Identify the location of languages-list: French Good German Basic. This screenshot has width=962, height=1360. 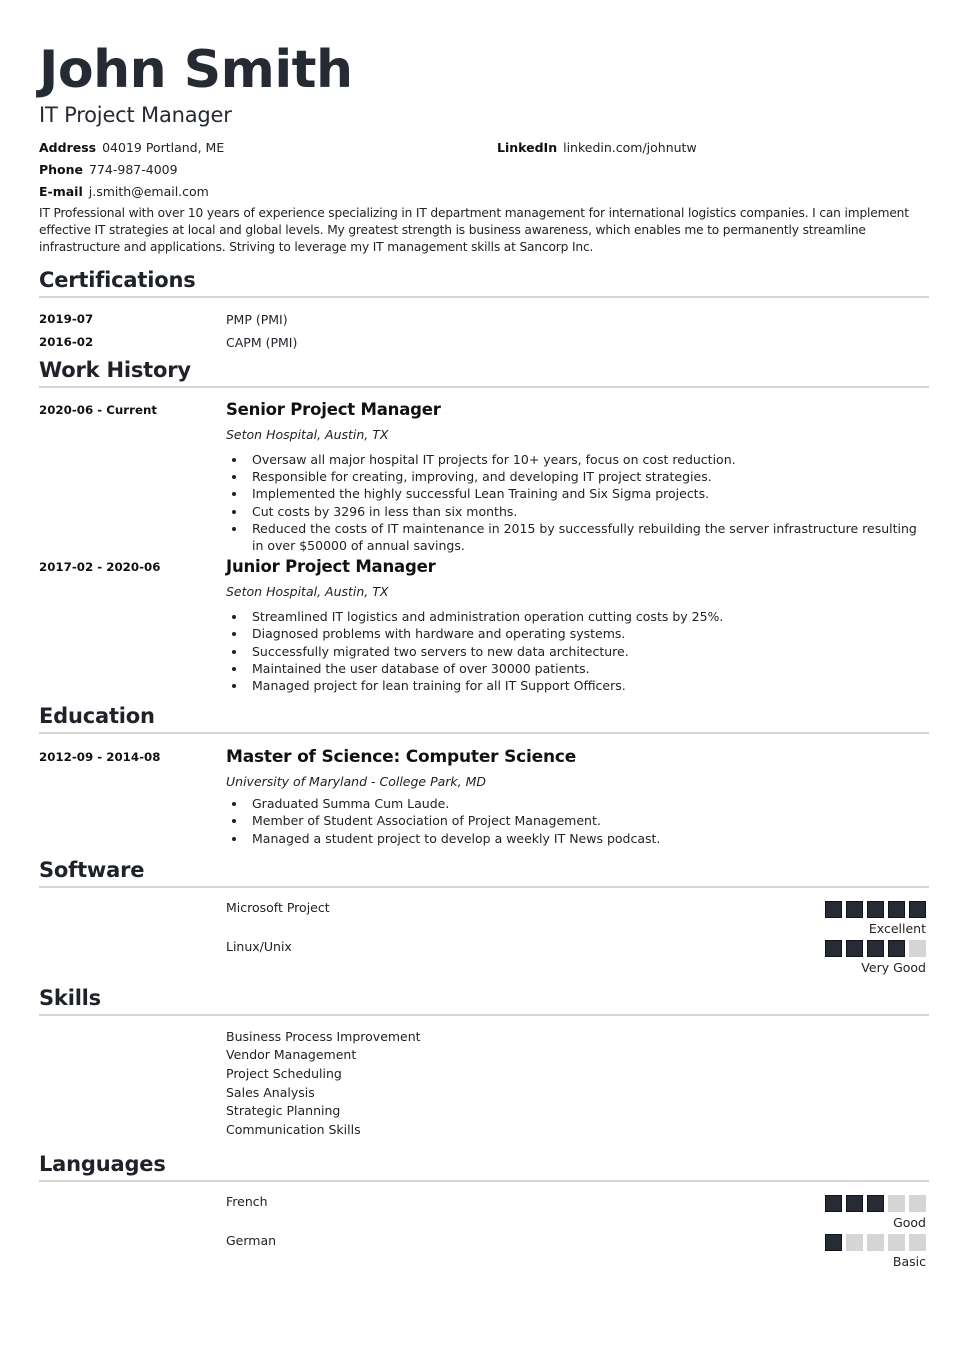
(484, 1231).